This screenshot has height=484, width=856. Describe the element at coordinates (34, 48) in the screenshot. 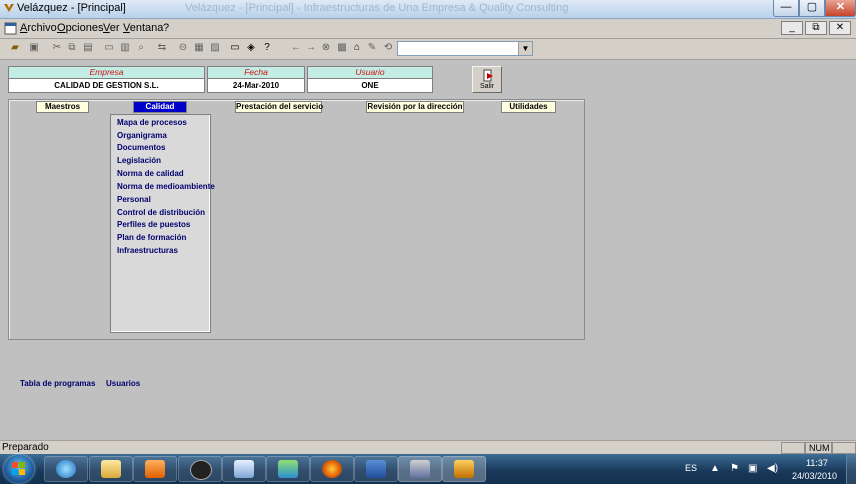

I see `save-icon: ▣` at that location.